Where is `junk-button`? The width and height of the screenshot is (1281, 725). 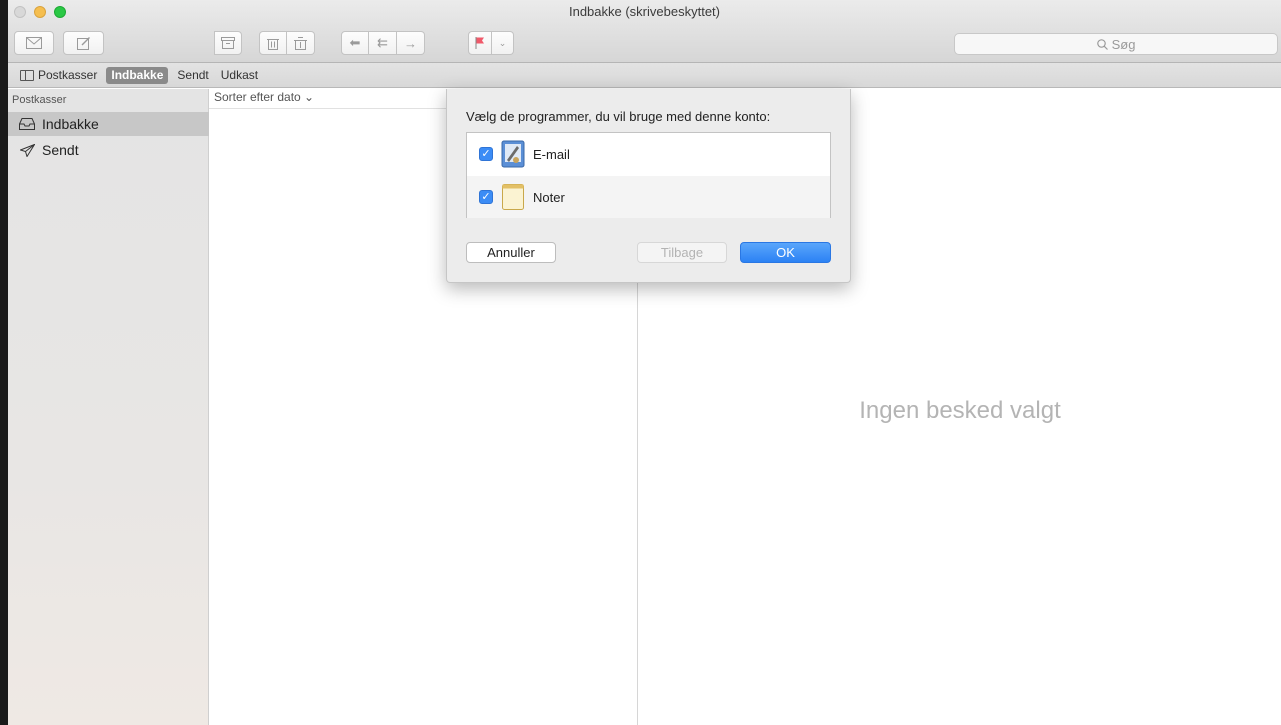 junk-button is located at coordinates (301, 43).